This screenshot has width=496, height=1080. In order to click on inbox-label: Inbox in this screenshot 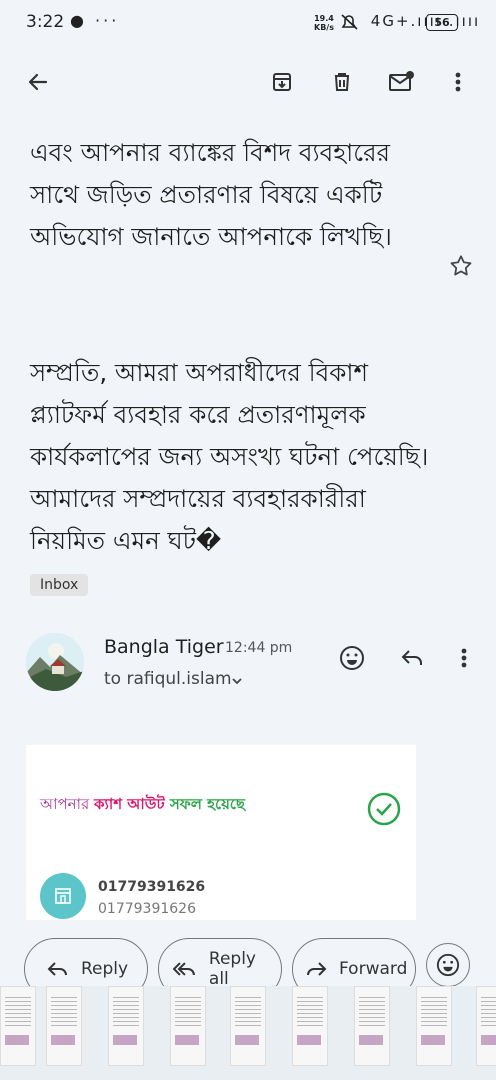, I will do `click(59, 585)`.